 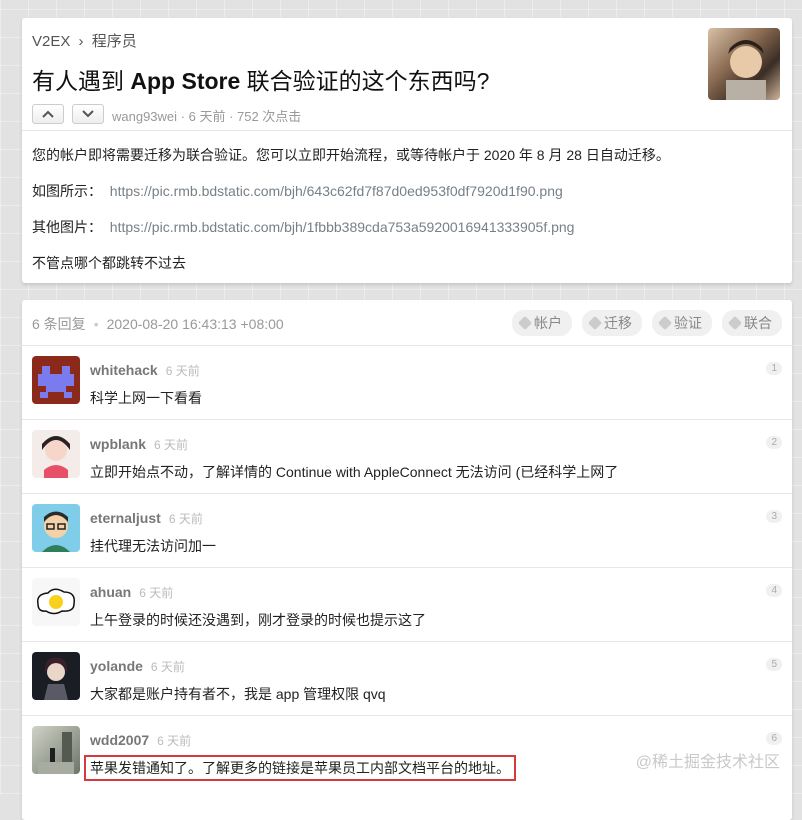 What do you see at coordinates (68, 114) in the screenshot?
I see `vote-buttons` at bounding box center [68, 114].